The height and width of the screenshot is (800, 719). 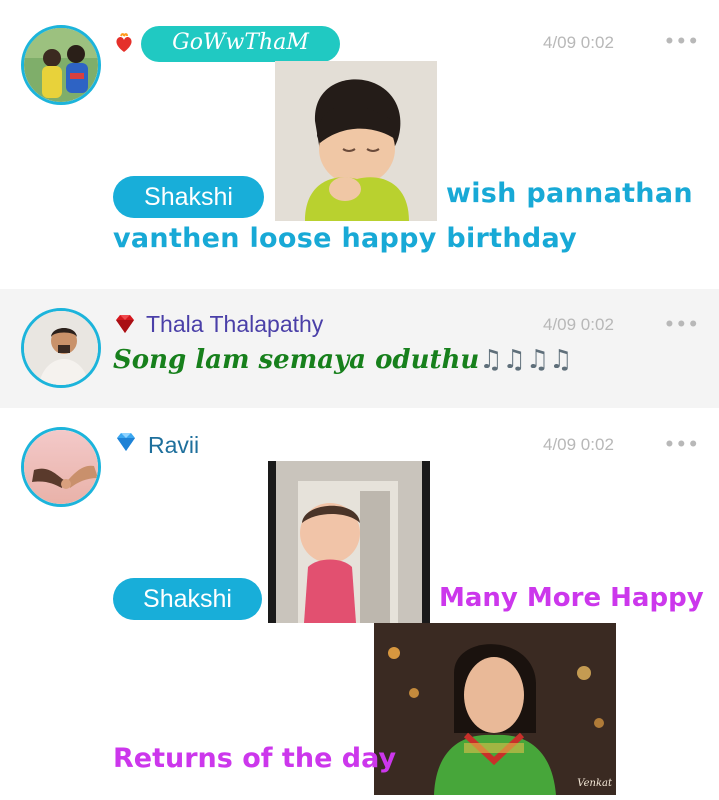 I want to click on message-text-line2: Returns of the day, so click(x=255, y=758).